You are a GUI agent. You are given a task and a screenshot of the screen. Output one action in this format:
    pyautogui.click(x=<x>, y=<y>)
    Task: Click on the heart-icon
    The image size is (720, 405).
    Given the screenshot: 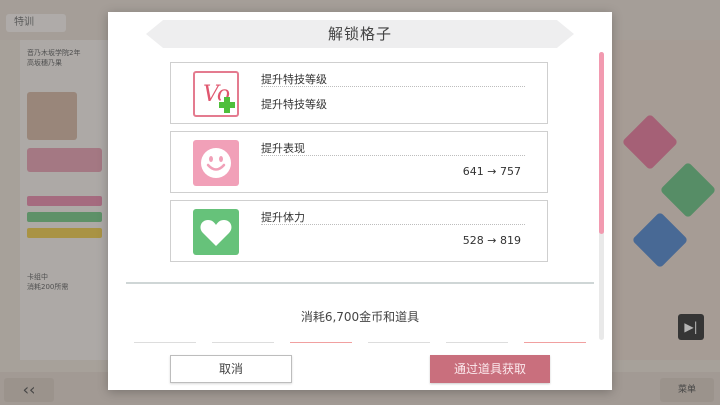 What is the action you would take?
    pyautogui.click(x=216, y=232)
    